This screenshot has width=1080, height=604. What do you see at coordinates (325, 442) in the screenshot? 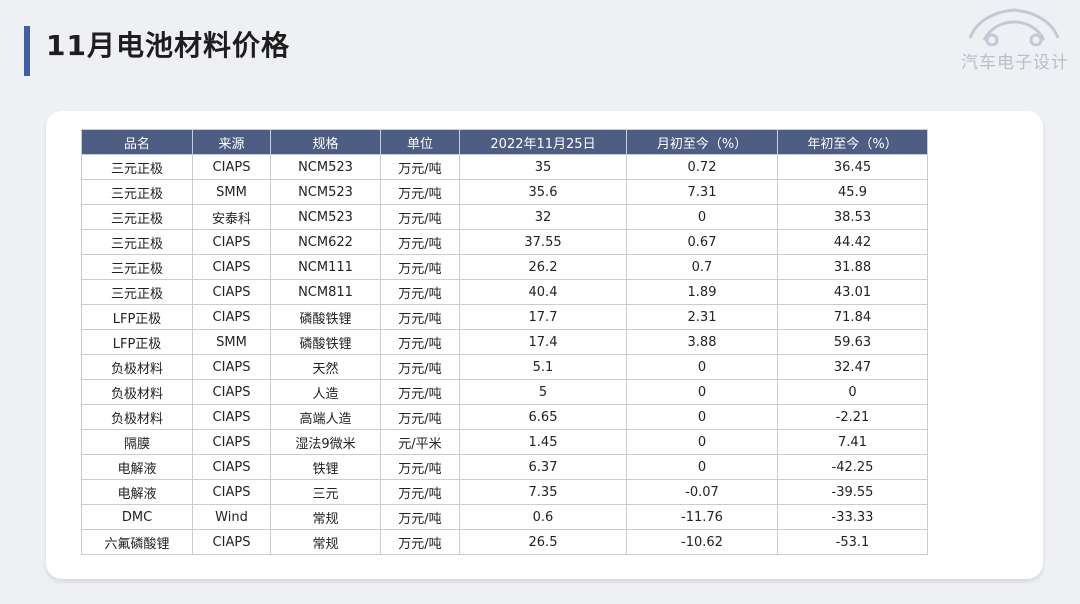
I see `cell-spec: 湿法9微米` at bounding box center [325, 442].